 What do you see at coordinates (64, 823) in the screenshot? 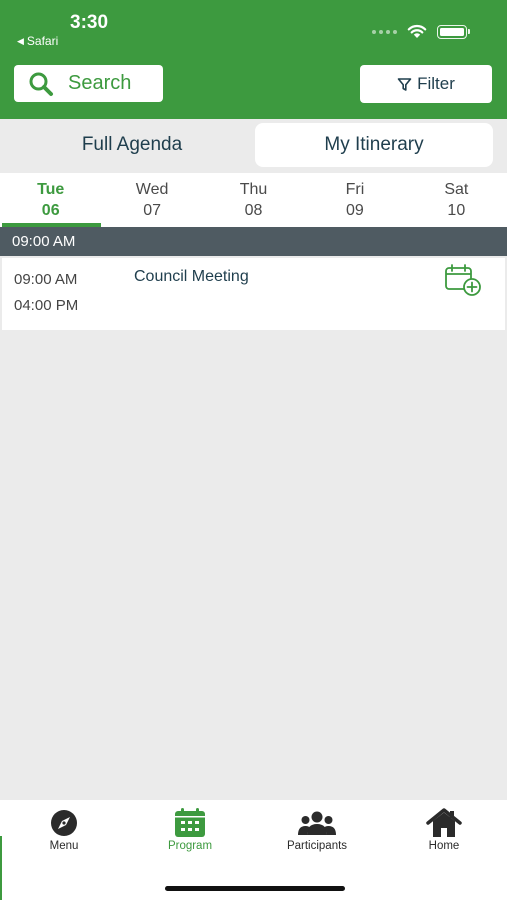
I see `compass-icon` at bounding box center [64, 823].